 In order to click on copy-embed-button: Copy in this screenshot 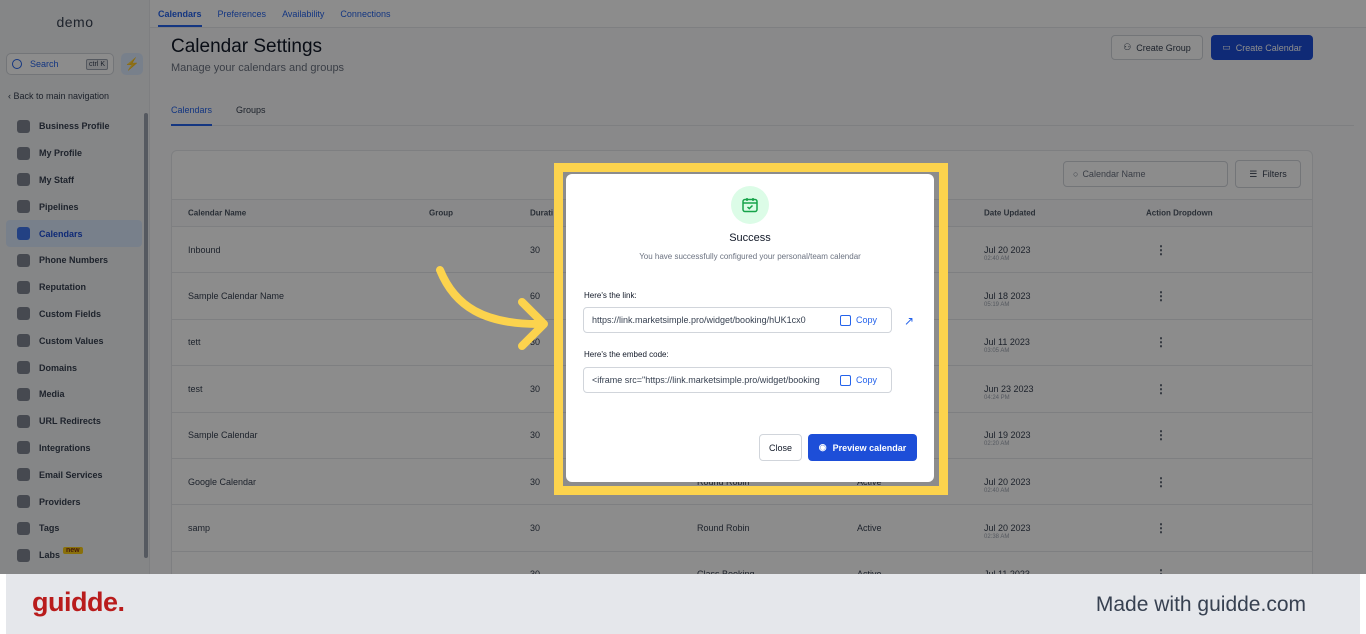, I will do `click(859, 380)`.